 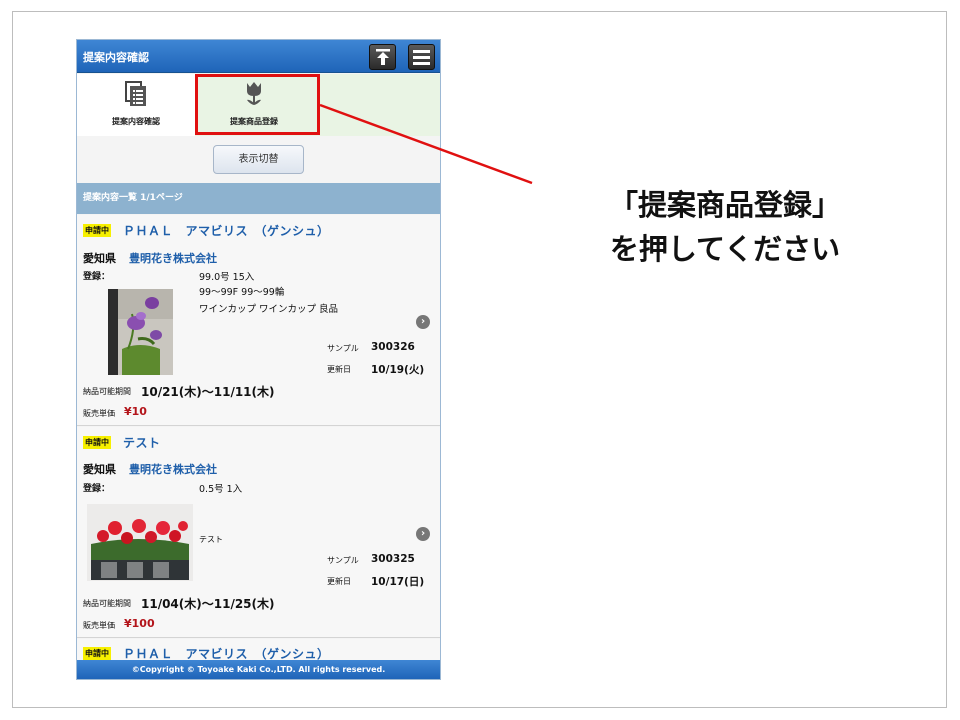 I want to click on document-list-icon, so click(x=135, y=93).